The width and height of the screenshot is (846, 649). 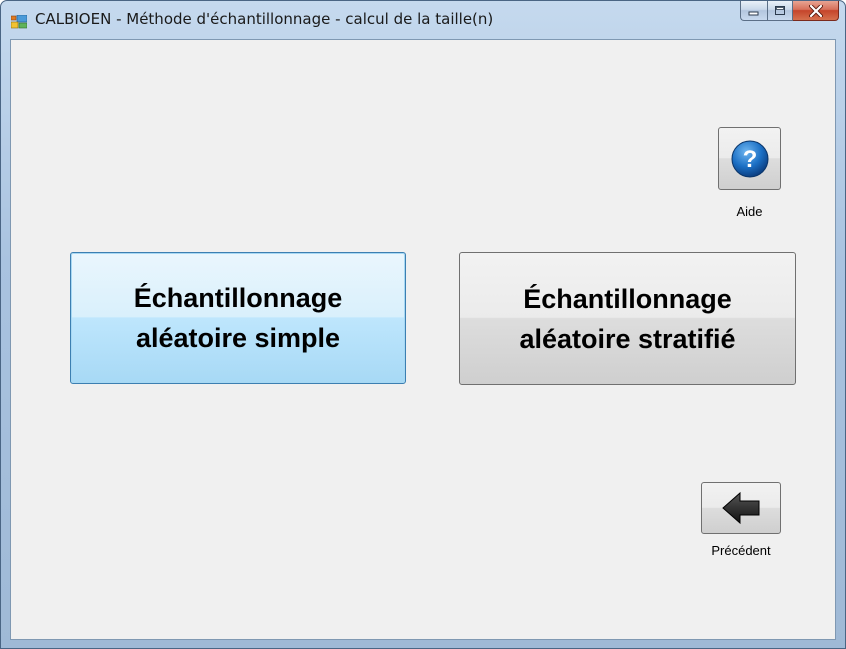 What do you see at coordinates (627, 338) in the screenshot?
I see `stratified-sampling-line2: aléatoire stratifié` at bounding box center [627, 338].